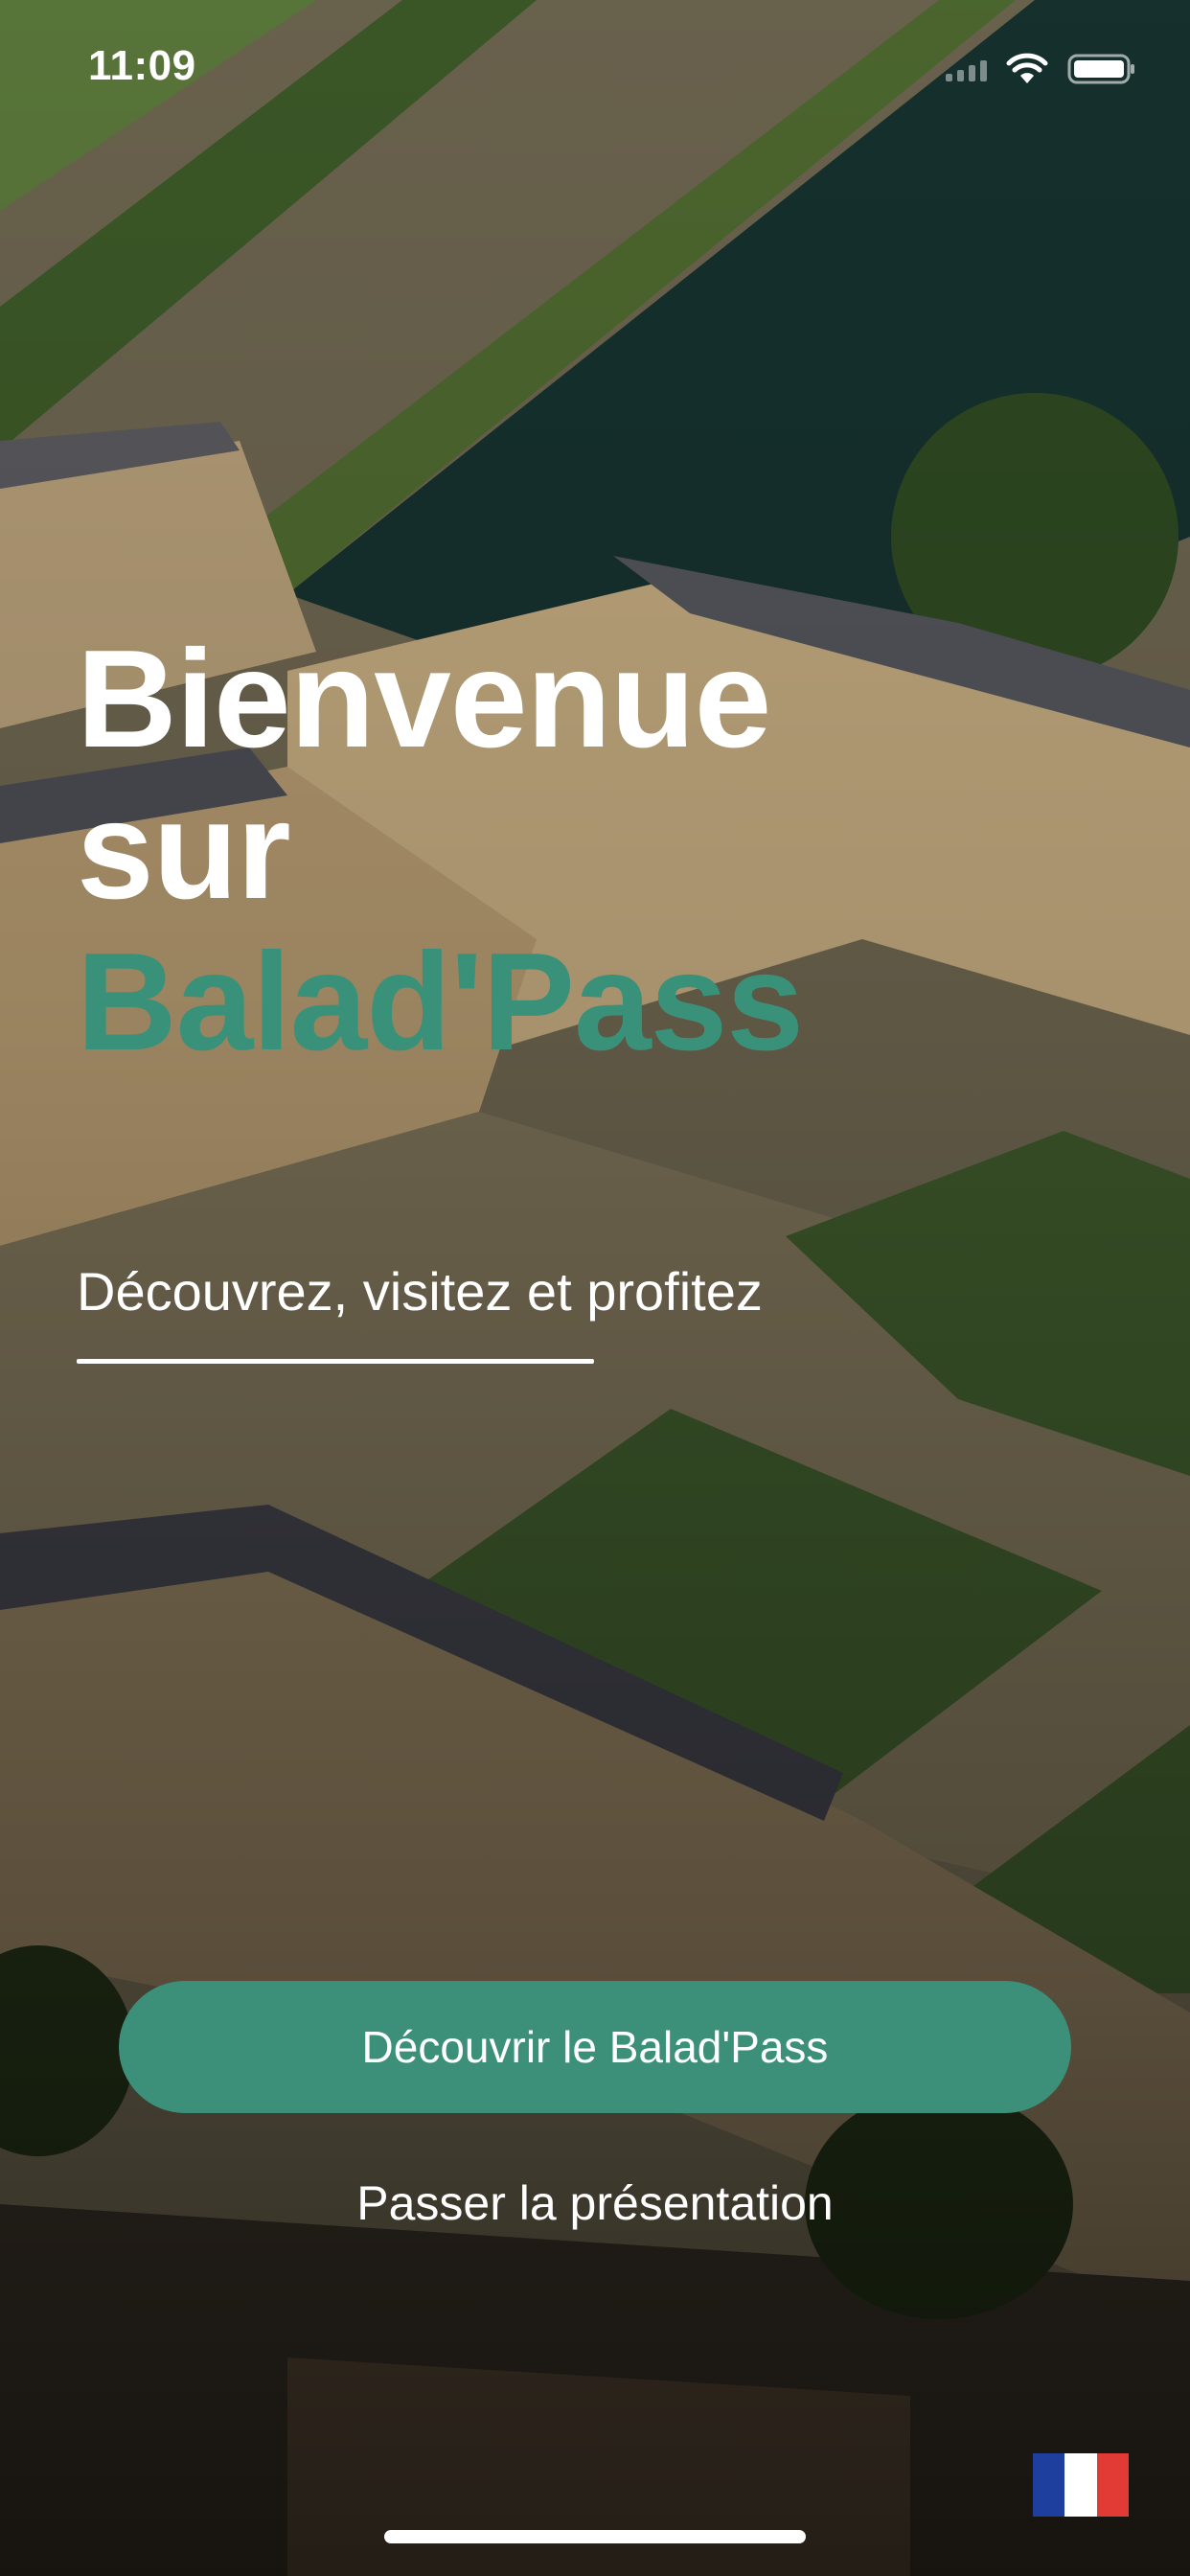 Image resolution: width=1190 pixels, height=2576 pixels. Describe the element at coordinates (595, 2047) in the screenshot. I see `discover-balad-pass-button: Découvrir le Balad'Pass` at that location.